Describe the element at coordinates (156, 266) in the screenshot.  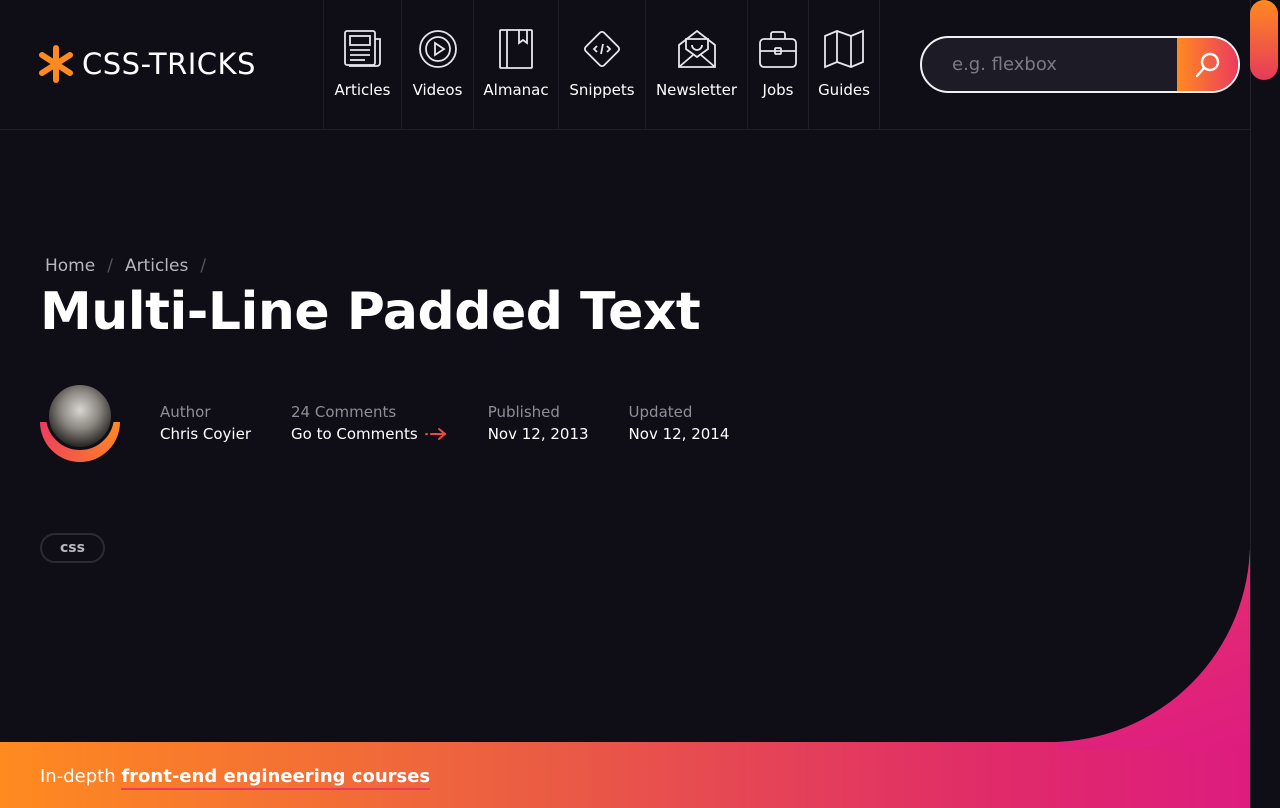
I see `breadcrumb-articles: Articles` at that location.